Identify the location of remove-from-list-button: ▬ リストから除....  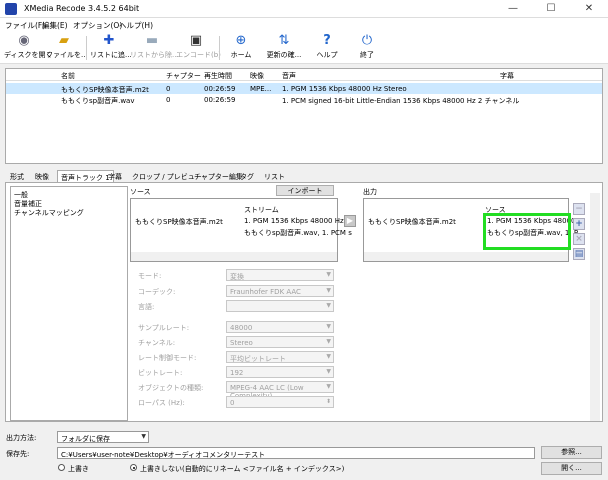
(154, 47).